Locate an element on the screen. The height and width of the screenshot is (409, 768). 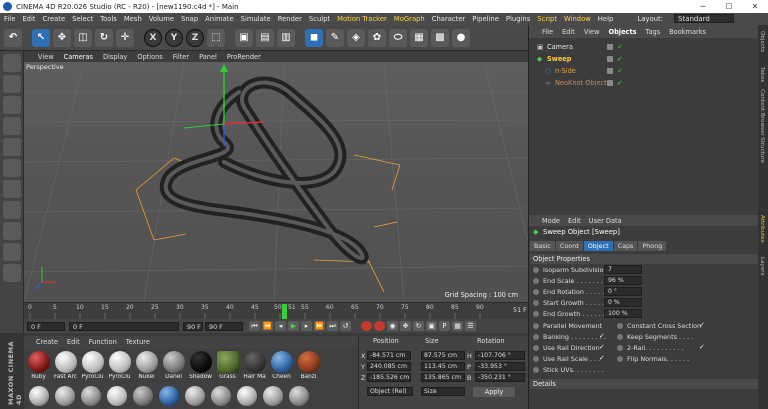
cube-icon: ◼ is located at coordinates (314, 37).